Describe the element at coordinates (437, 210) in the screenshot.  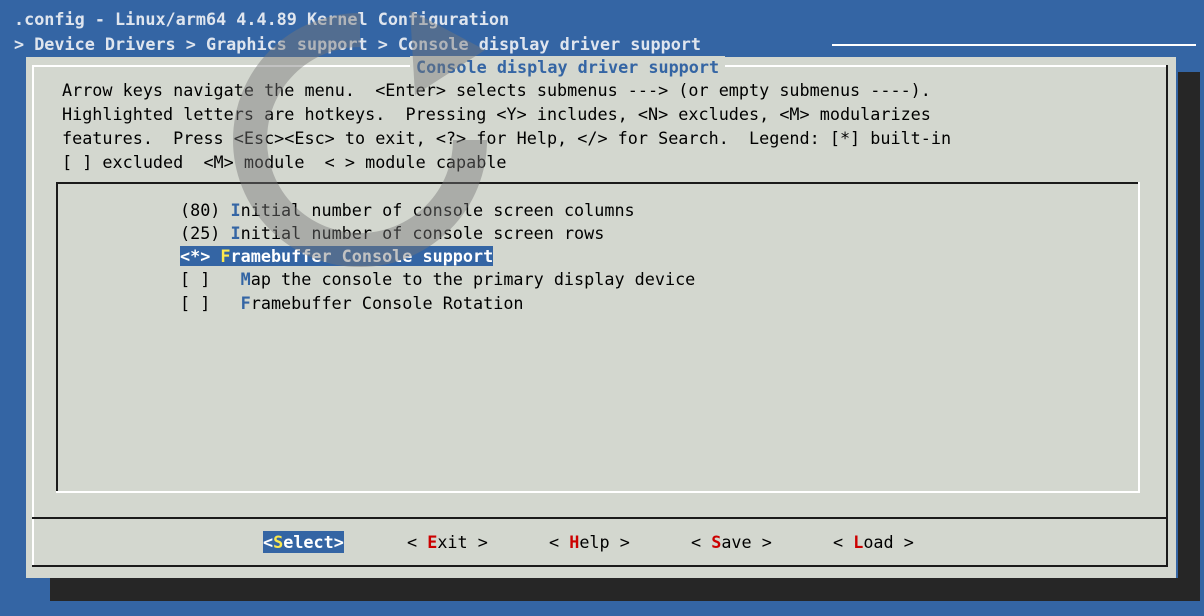
I see `menu-item-label: nitial number of console screen columns` at that location.